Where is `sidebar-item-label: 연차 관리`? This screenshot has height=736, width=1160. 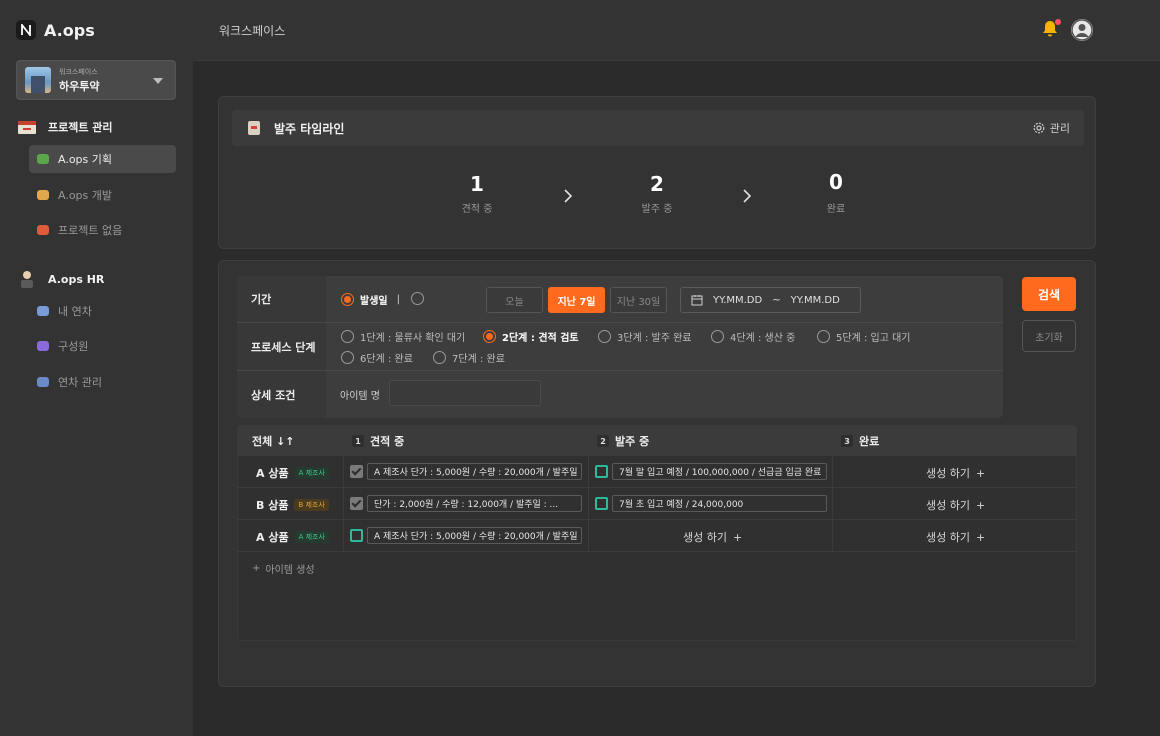
sidebar-item-label: 연차 관리 is located at coordinates (80, 382).